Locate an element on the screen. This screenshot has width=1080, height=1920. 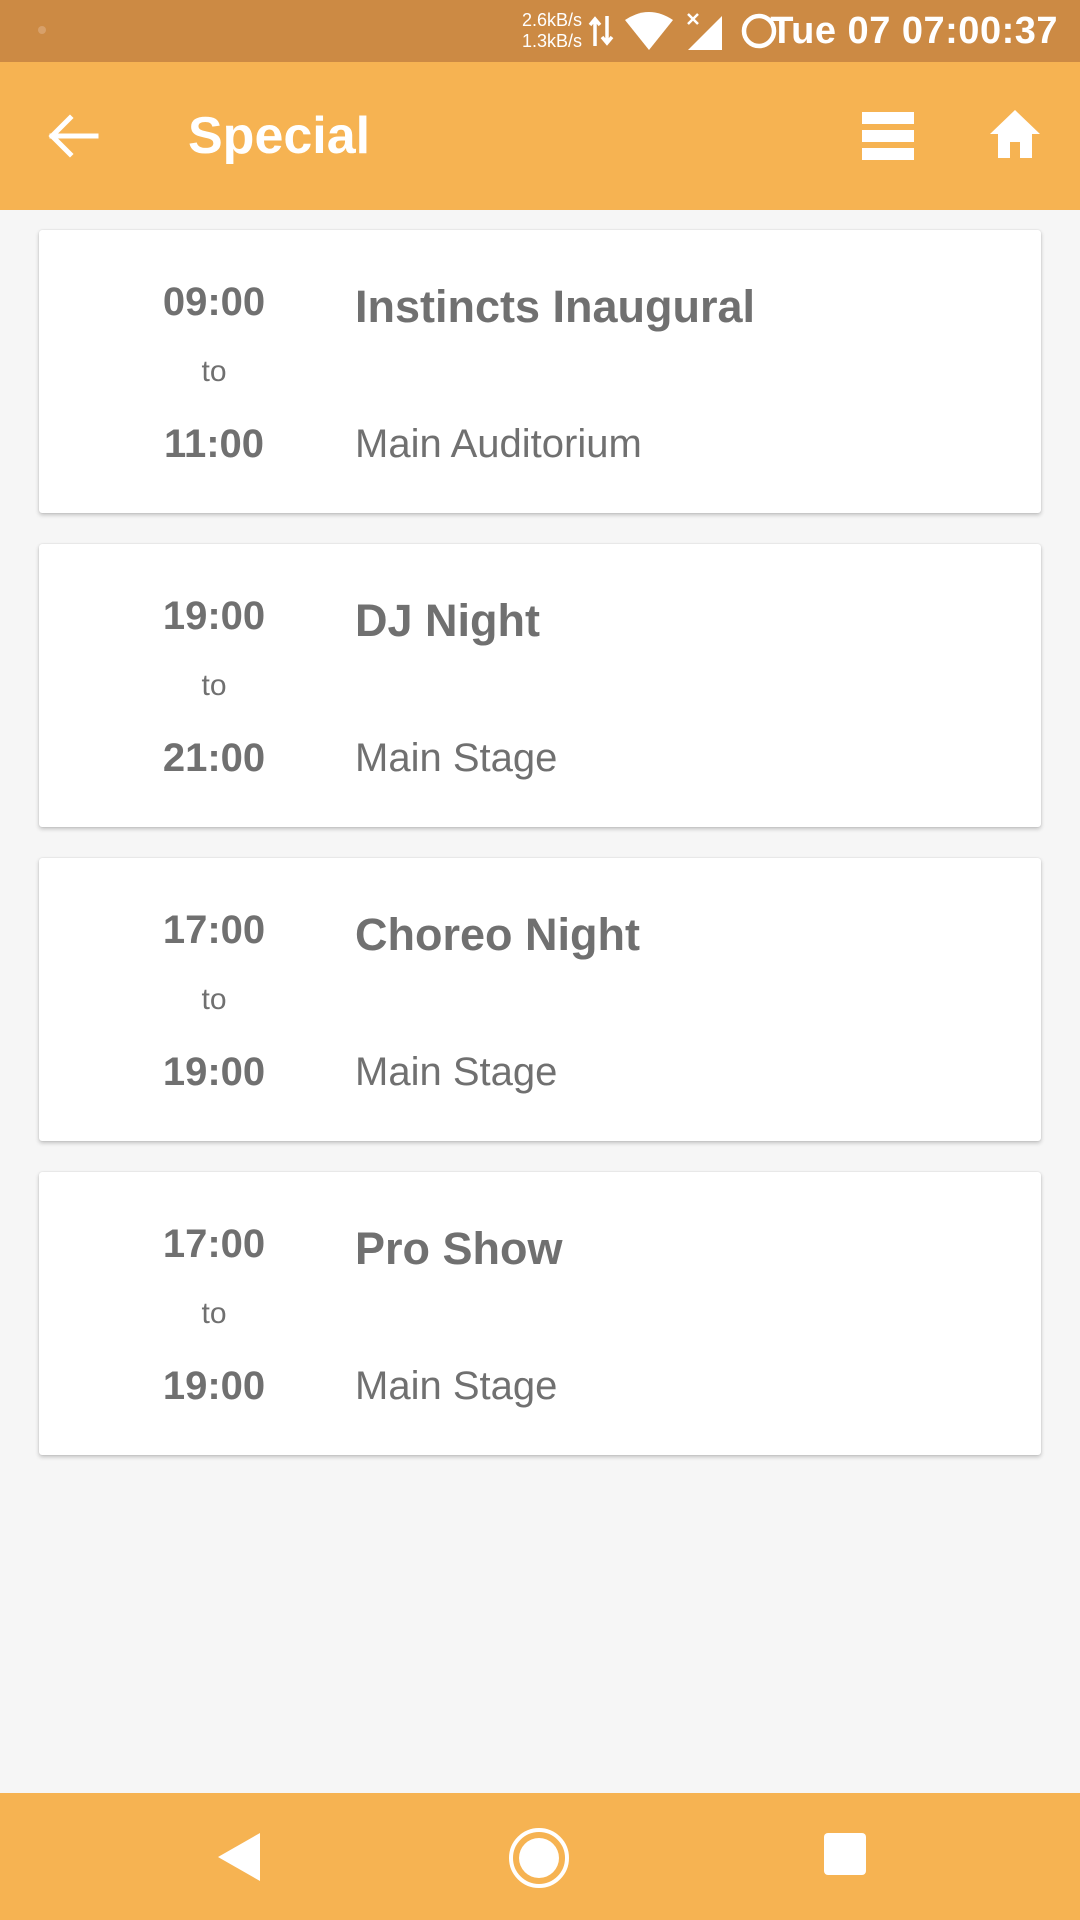
event-card: 17:00 to 19:00 Choreo Night Main Stage is located at coordinates (540, 999).